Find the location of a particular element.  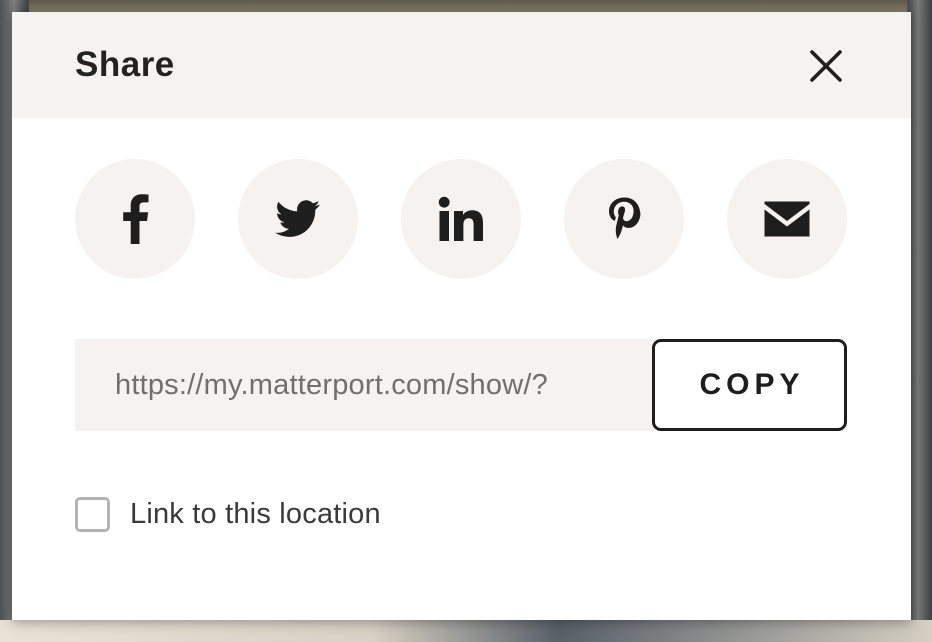

pinterest-share-button is located at coordinates (624, 219).